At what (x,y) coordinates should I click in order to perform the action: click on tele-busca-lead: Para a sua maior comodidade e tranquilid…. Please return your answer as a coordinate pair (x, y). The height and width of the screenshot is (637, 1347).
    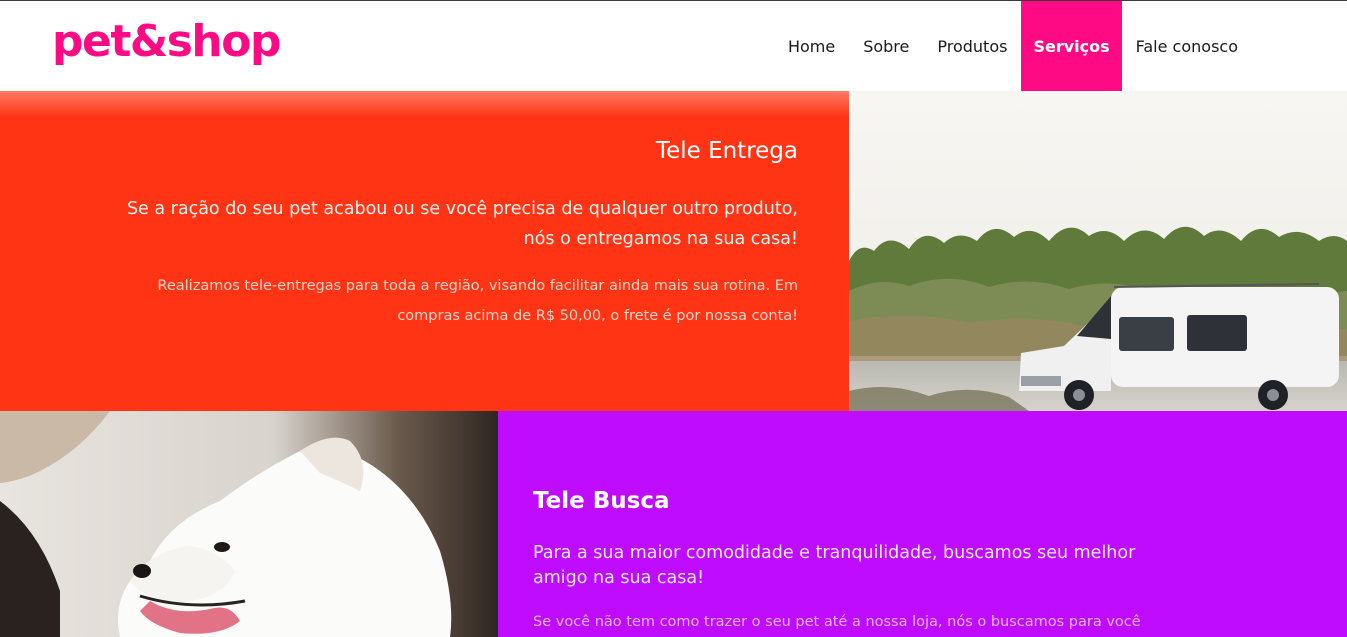
    Looking at the image, I should click on (834, 565).